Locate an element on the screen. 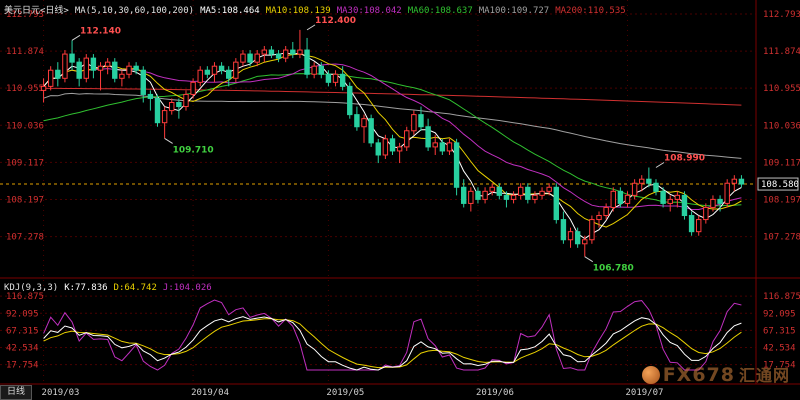  chart-title: 美元日元<日线> is located at coordinates (36, 11).